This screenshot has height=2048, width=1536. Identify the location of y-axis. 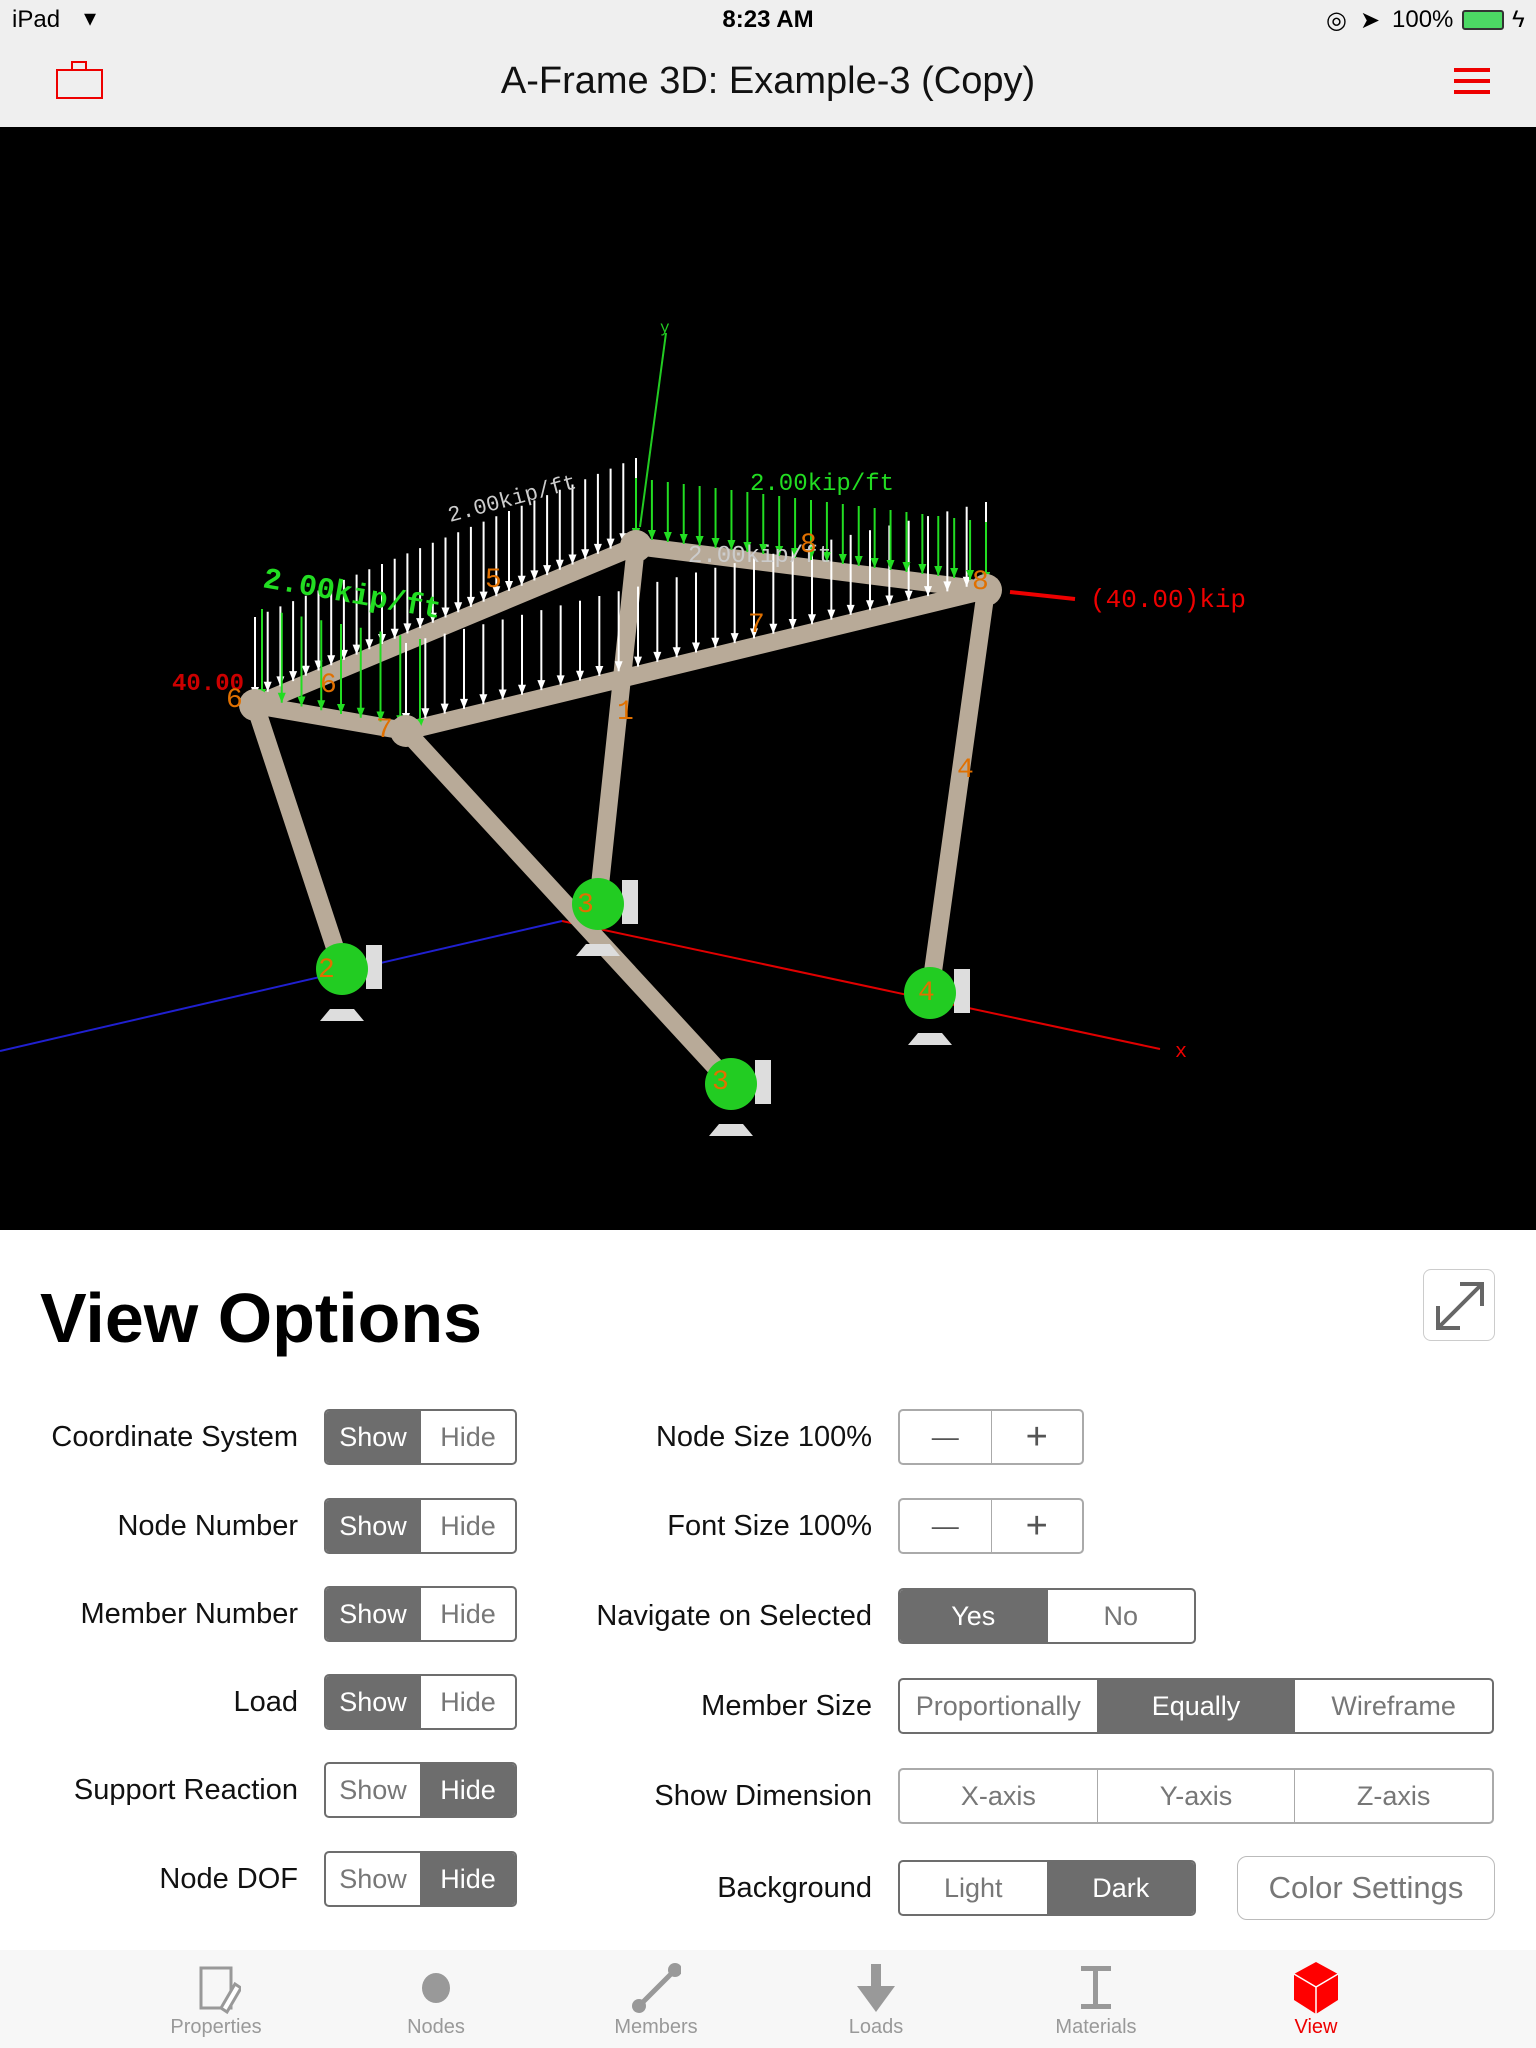
(653, 430).